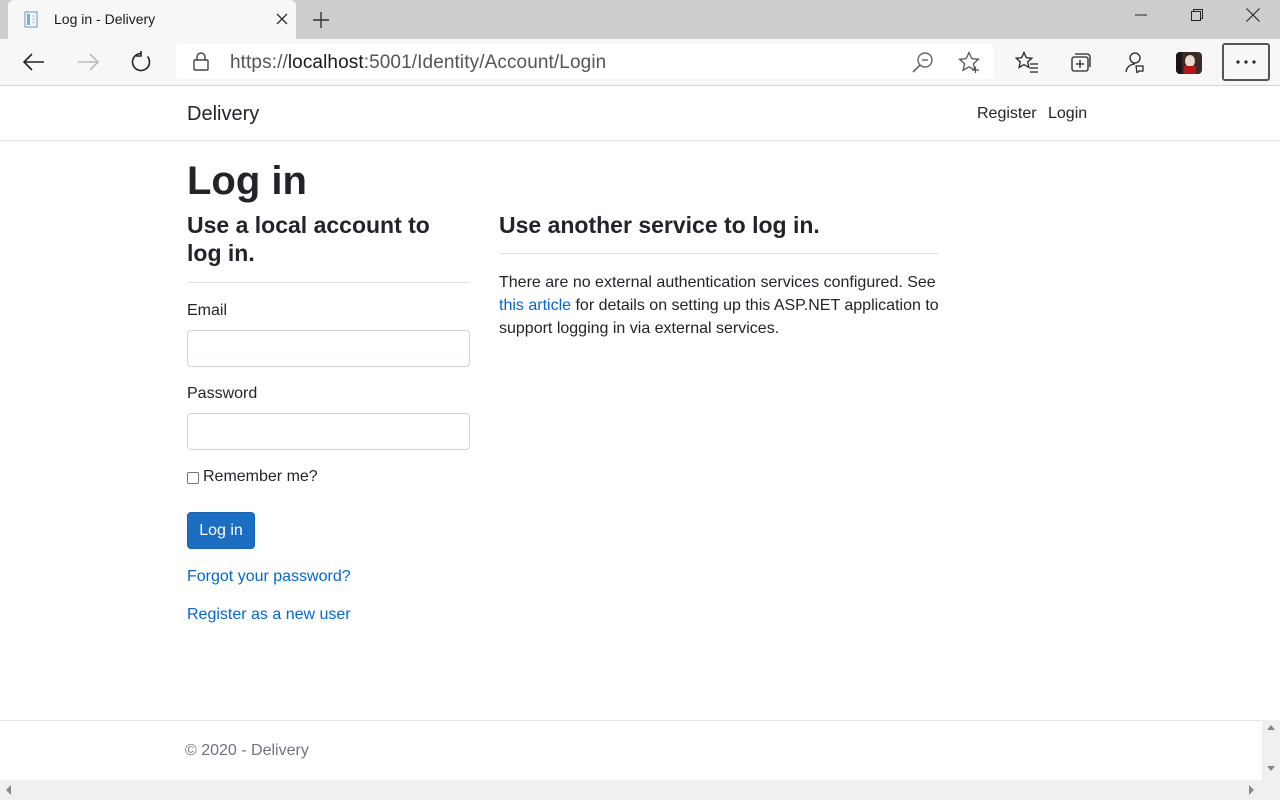  I want to click on email-field, so click(328, 348).